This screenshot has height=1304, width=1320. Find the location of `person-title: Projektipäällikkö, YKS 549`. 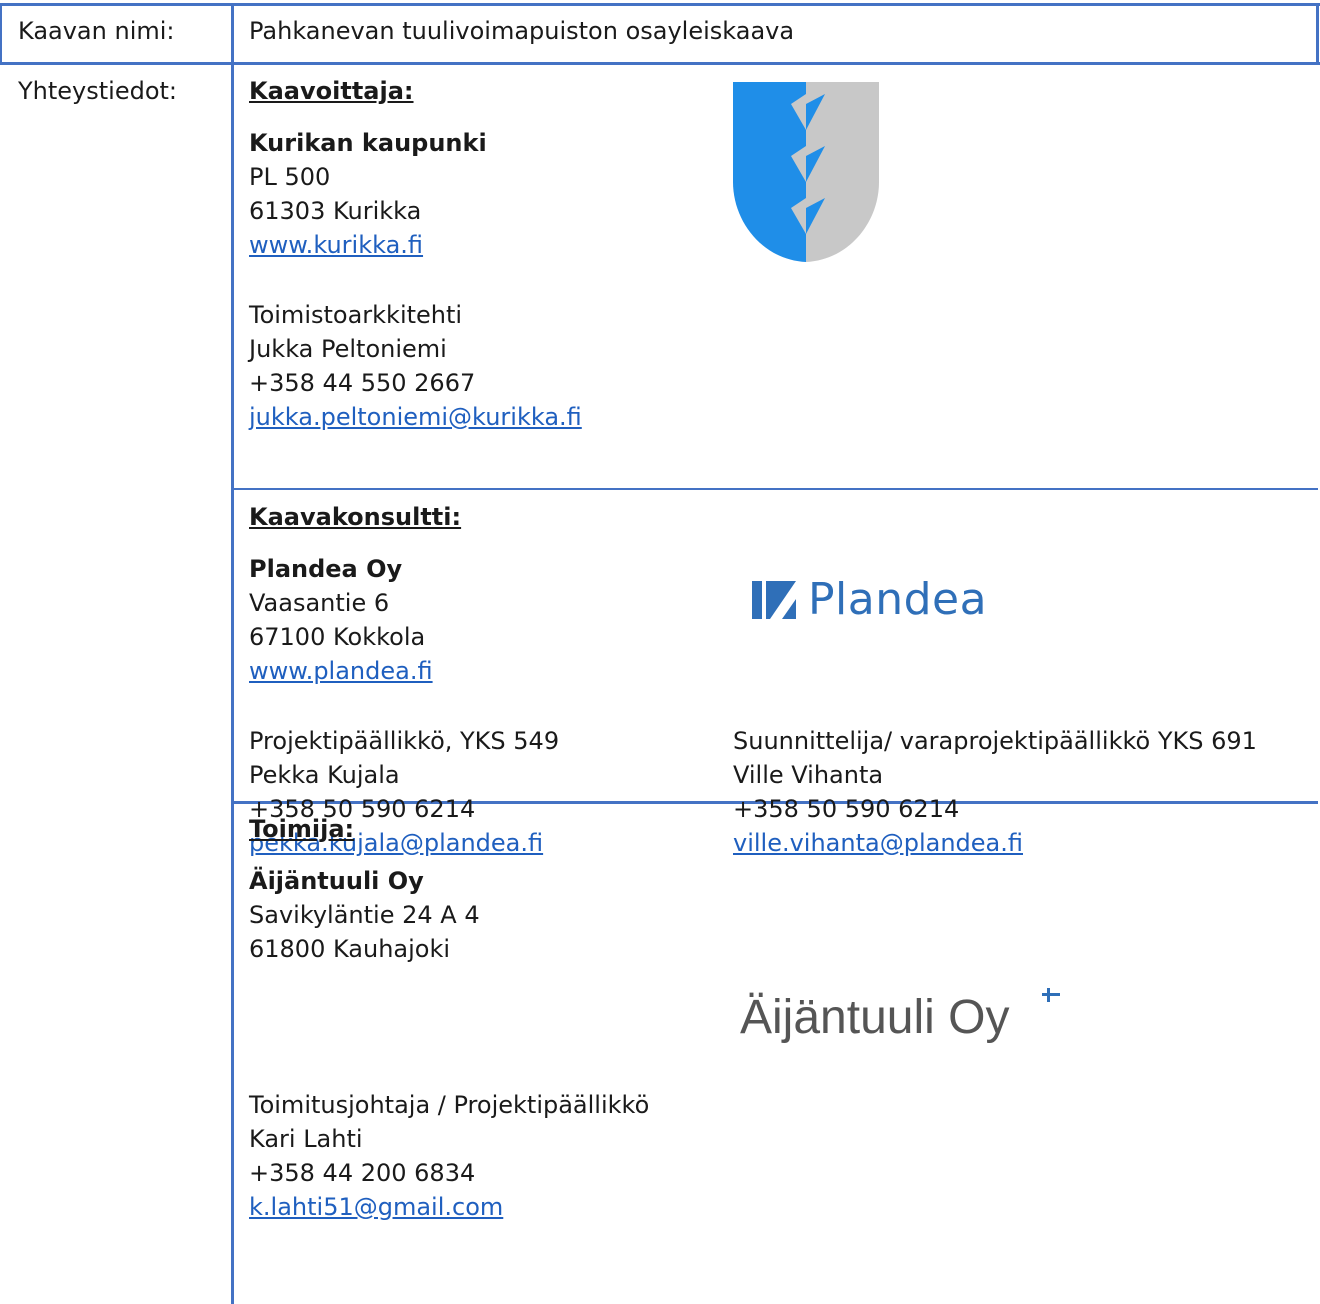

person-title: Projektipäällikkö, YKS 549 is located at coordinates (404, 741).